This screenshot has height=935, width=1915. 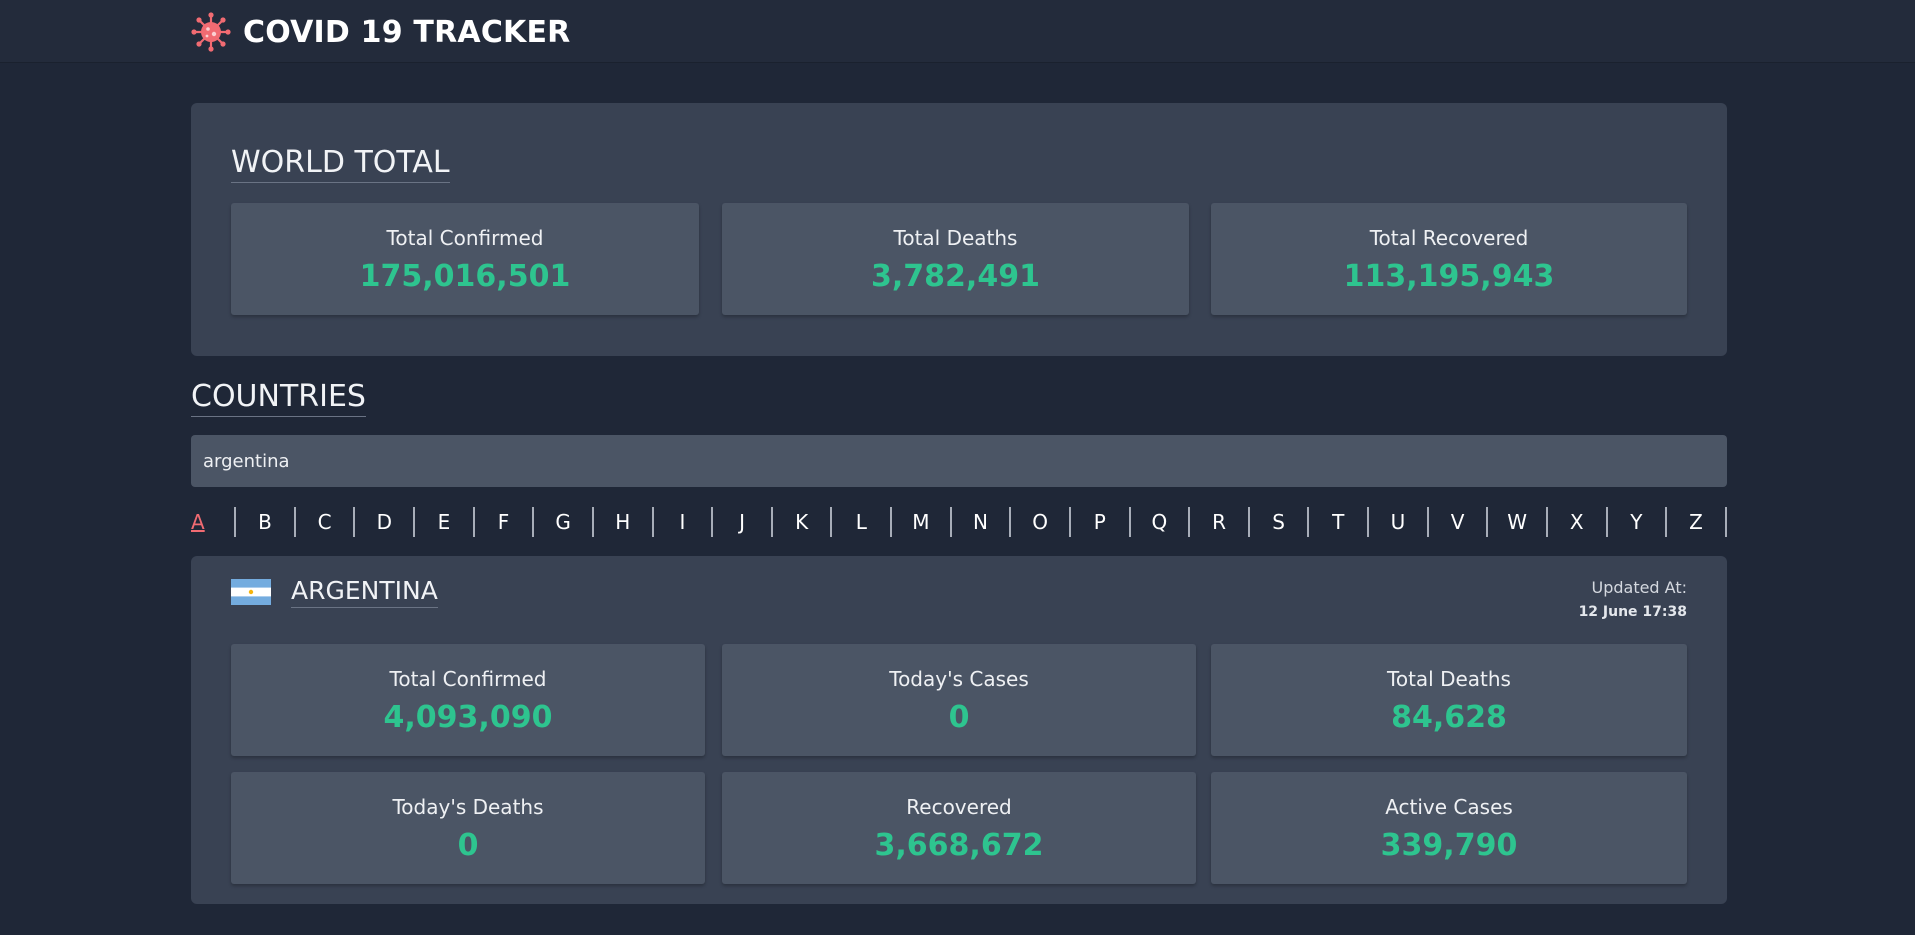 I want to click on stat-value: 339,790, so click(x=1449, y=845).